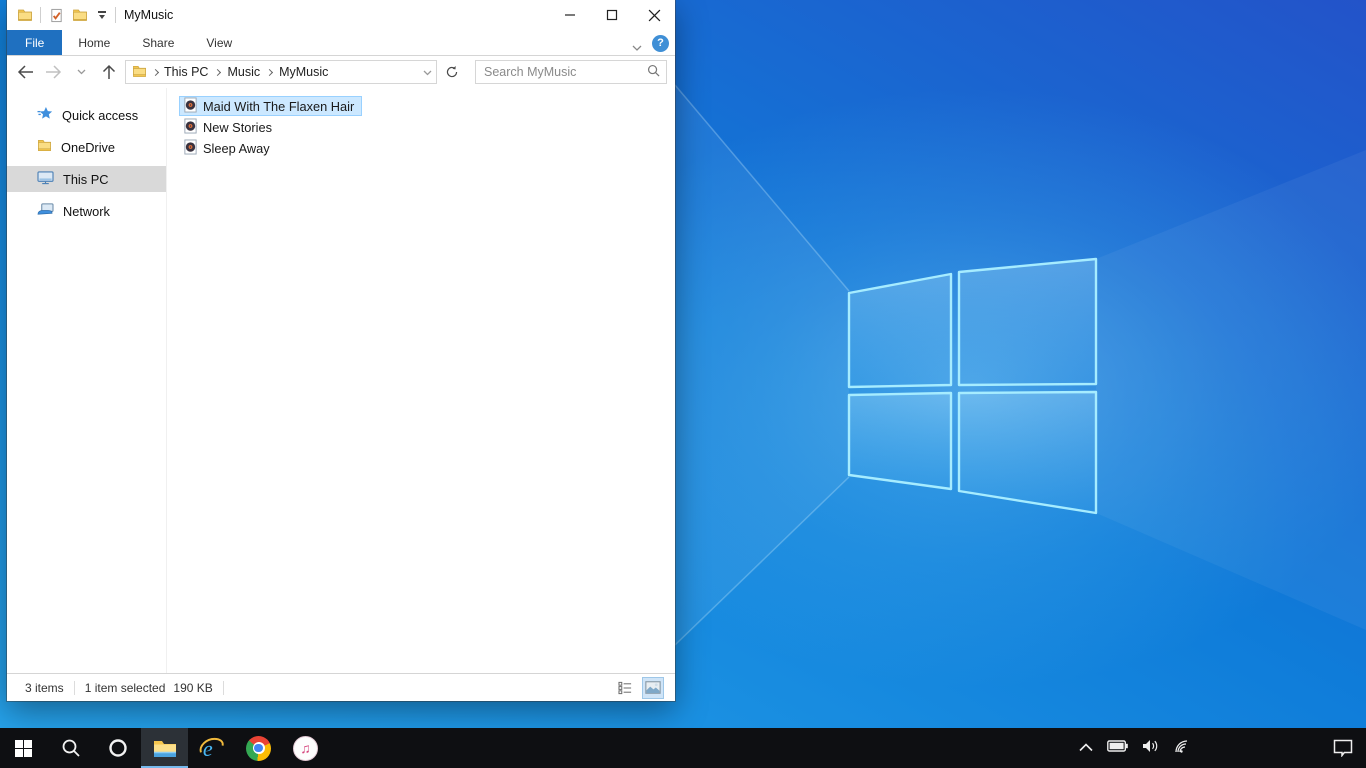 Image resolution: width=1366 pixels, height=768 pixels. I want to click on expand-ribbon-chevron-icon, so click(637, 45).